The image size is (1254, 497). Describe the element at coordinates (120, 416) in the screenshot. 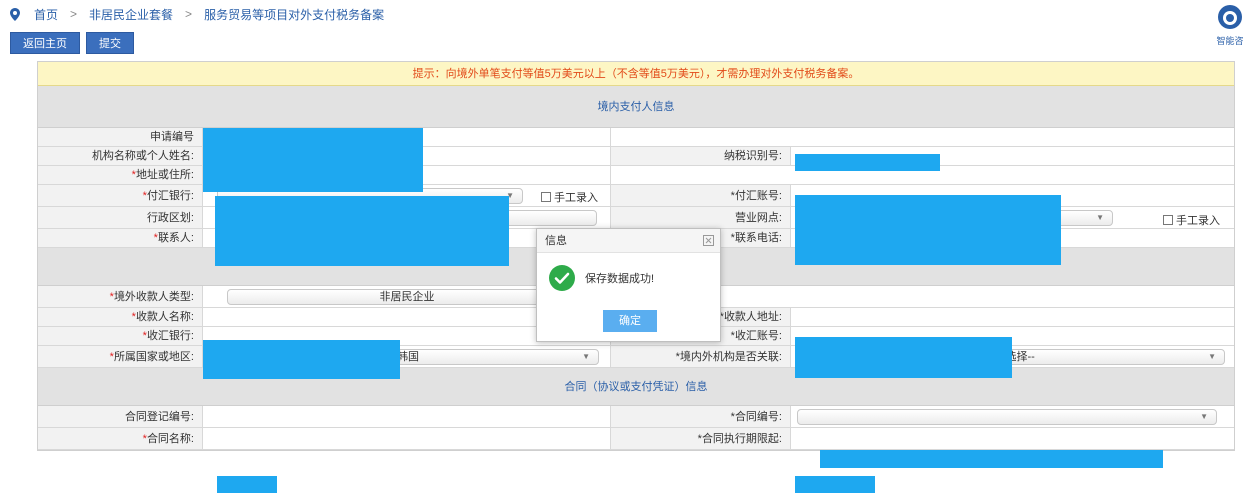

I see `label-contract-reg-no: 合同登记编号:` at that location.